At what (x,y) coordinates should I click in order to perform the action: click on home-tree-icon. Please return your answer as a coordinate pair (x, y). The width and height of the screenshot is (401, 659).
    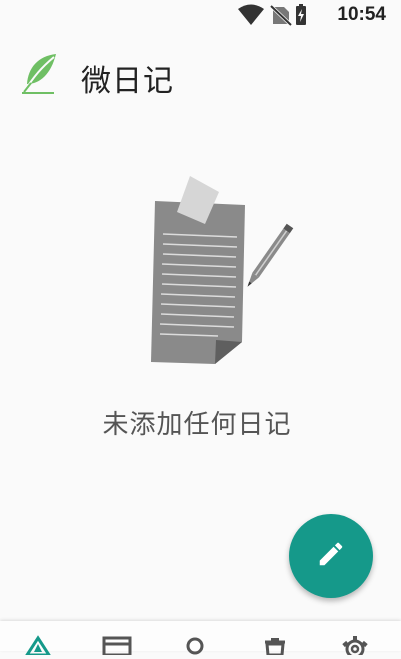
    Looking at the image, I should click on (38, 647).